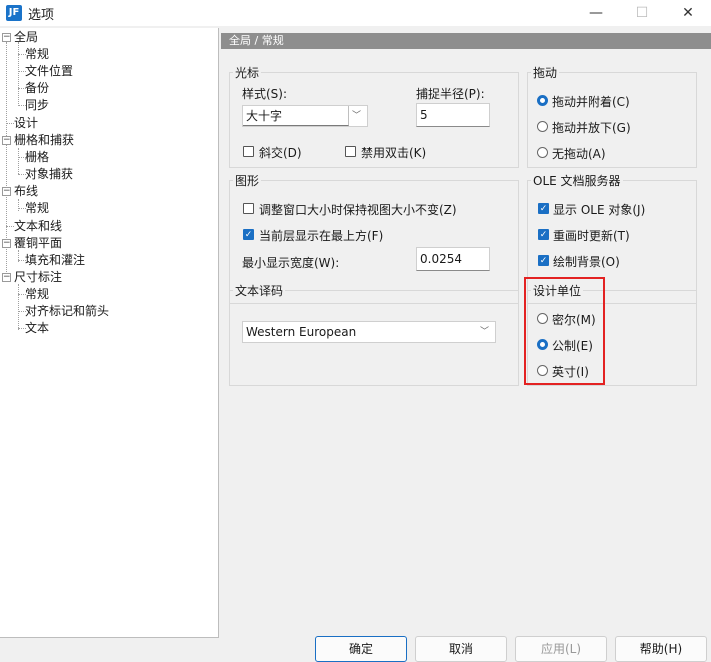 This screenshot has height=662, width=711. I want to click on encoding-group: 文本译码 Western European ﹀, so click(374, 334).